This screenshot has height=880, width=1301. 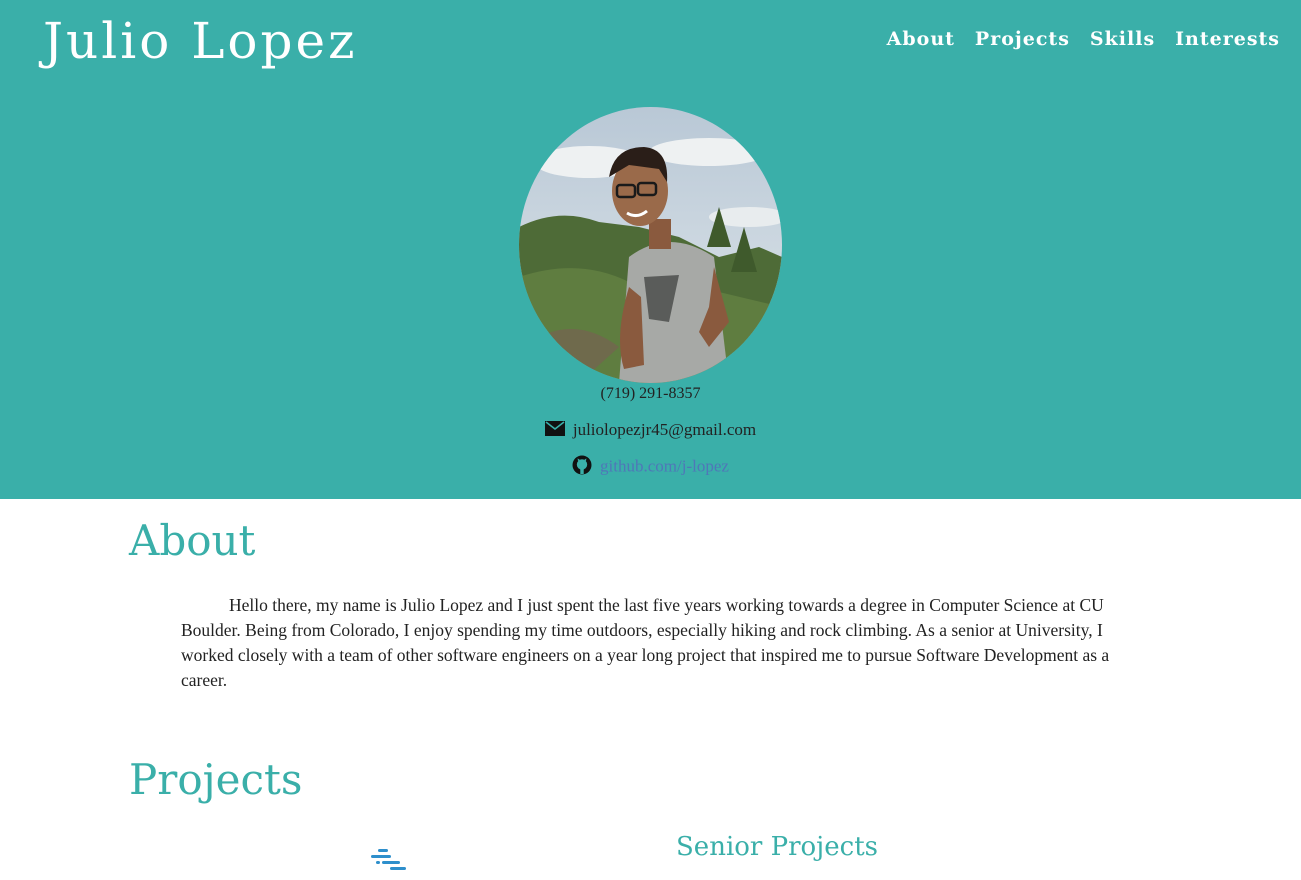 I want to click on contact-phone: (719) 291-8357, so click(x=650, y=394).